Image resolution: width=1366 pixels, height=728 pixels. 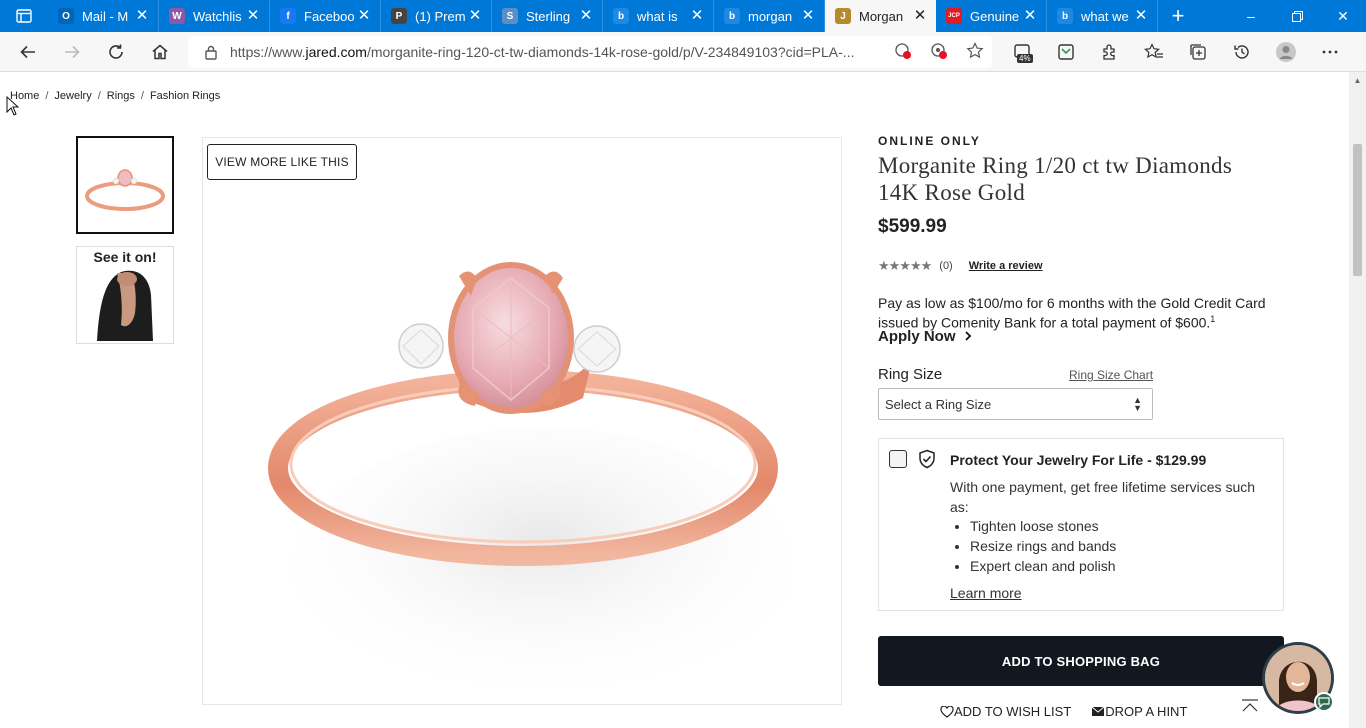 I want to click on back-arrow-icon, so click(x=27, y=51).